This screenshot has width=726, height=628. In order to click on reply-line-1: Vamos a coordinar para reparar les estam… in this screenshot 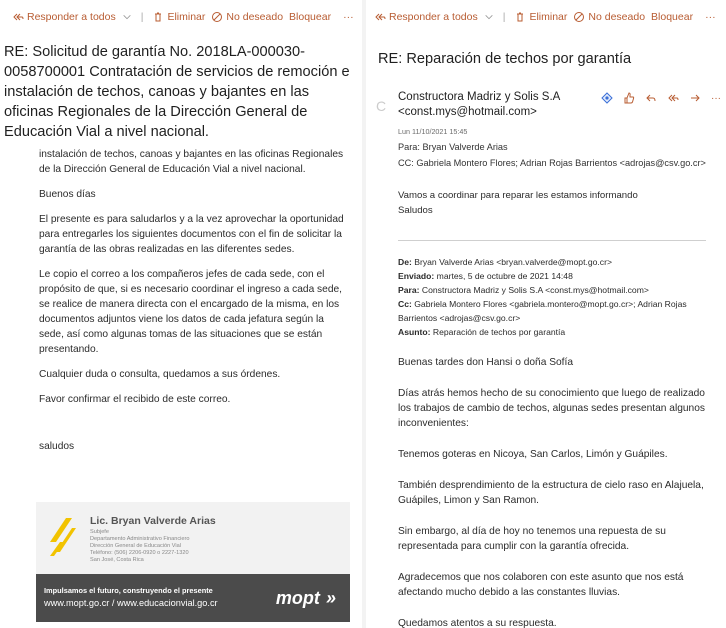, I will do `click(518, 195)`.